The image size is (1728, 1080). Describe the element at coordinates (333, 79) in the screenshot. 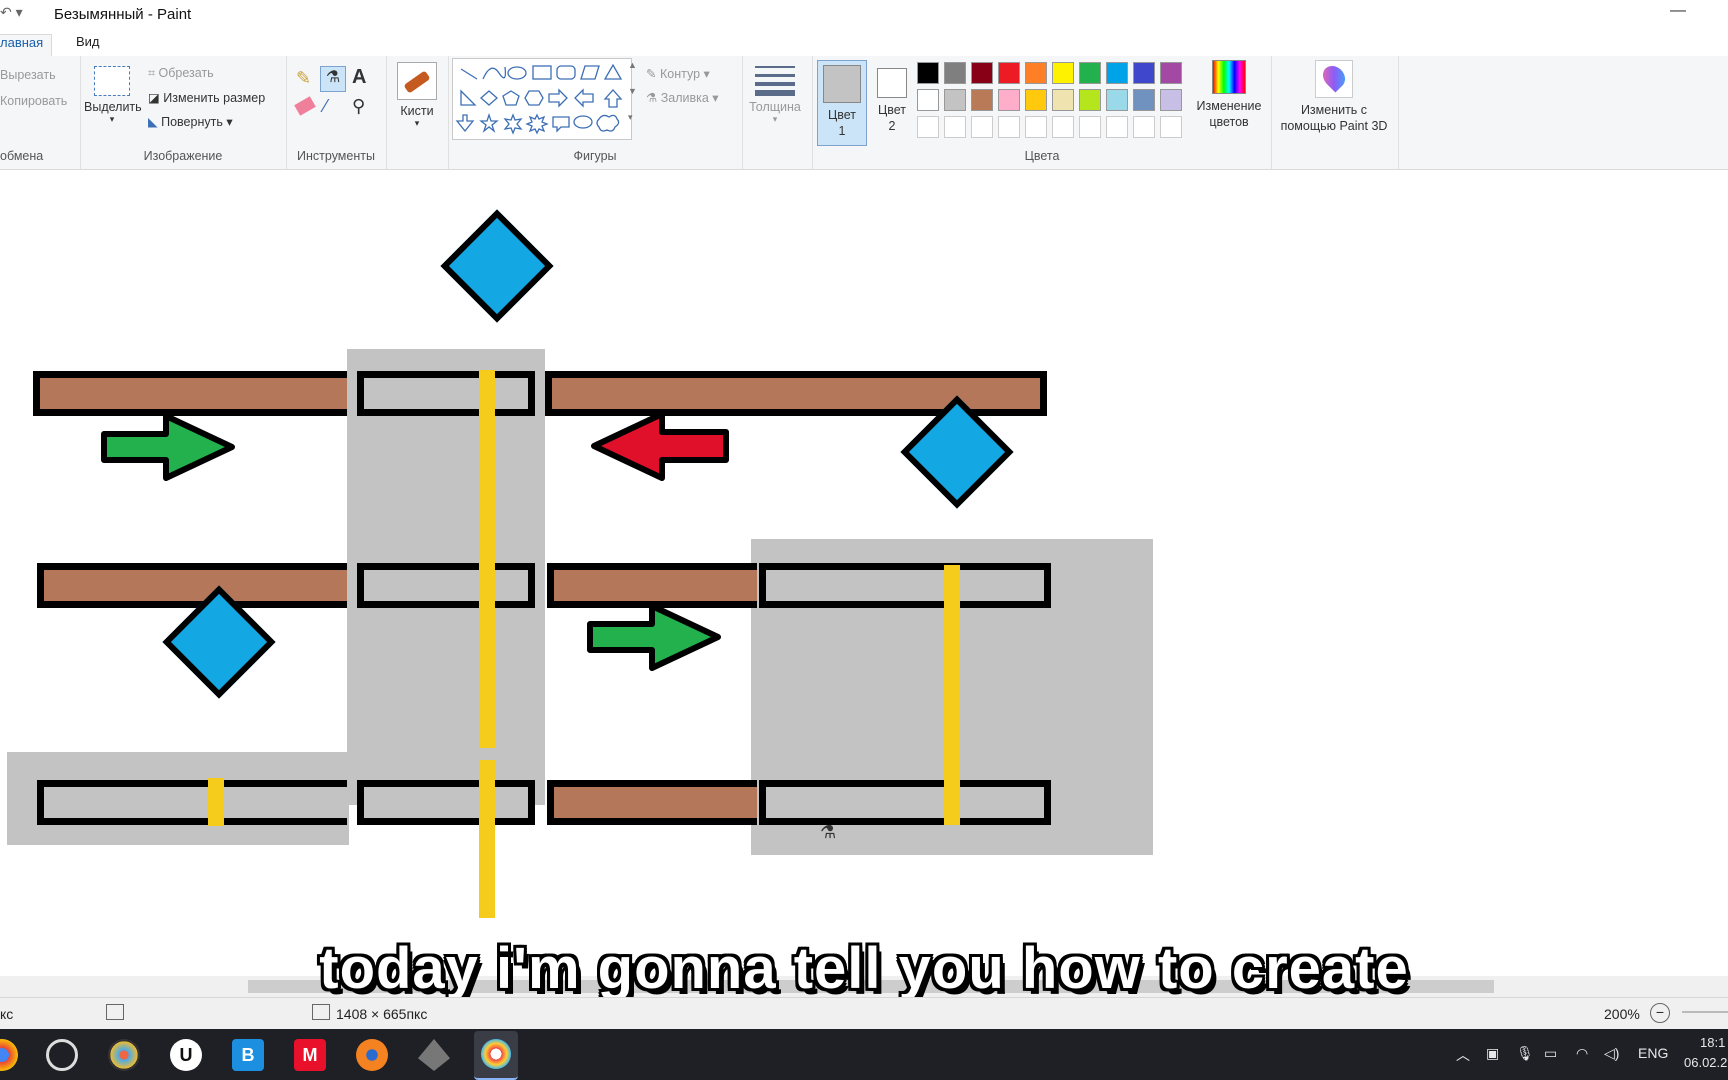

I see `fill-bucket-icon: ⚗` at that location.